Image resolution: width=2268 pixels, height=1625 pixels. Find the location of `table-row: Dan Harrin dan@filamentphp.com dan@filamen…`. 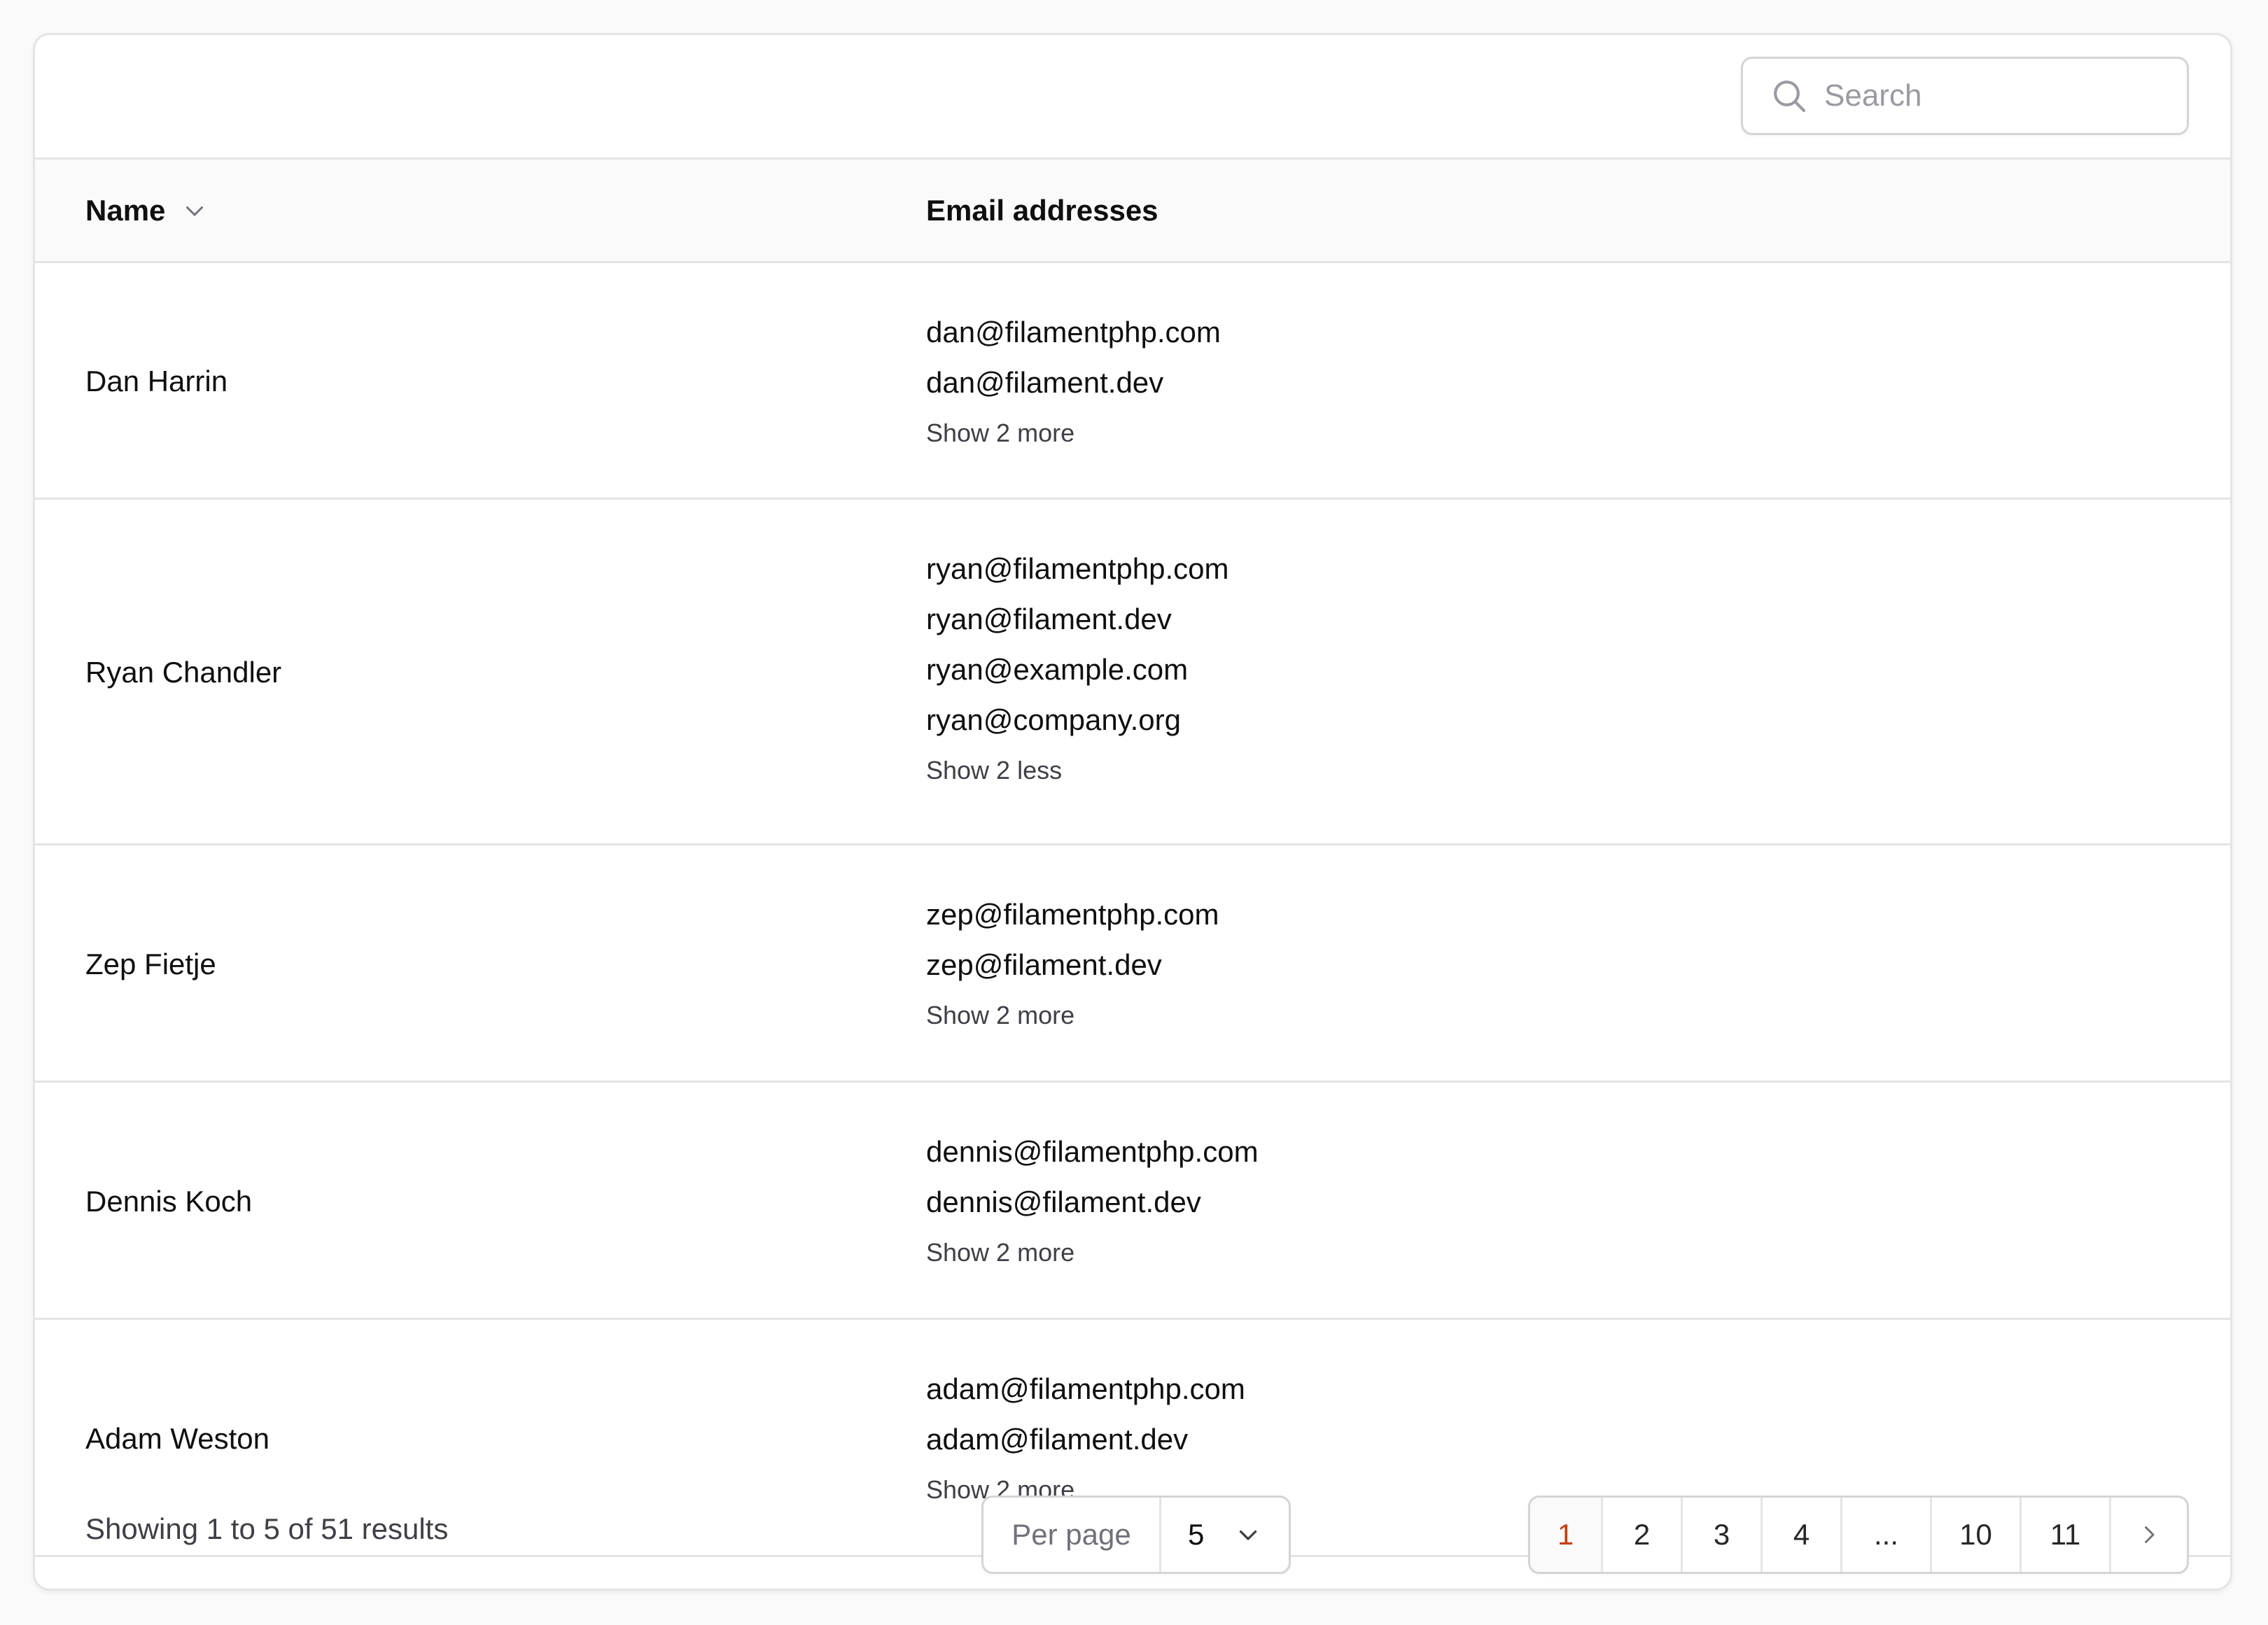

table-row: Dan Harrin dan@filamentphp.com dan@filamen… is located at coordinates (1132, 381).